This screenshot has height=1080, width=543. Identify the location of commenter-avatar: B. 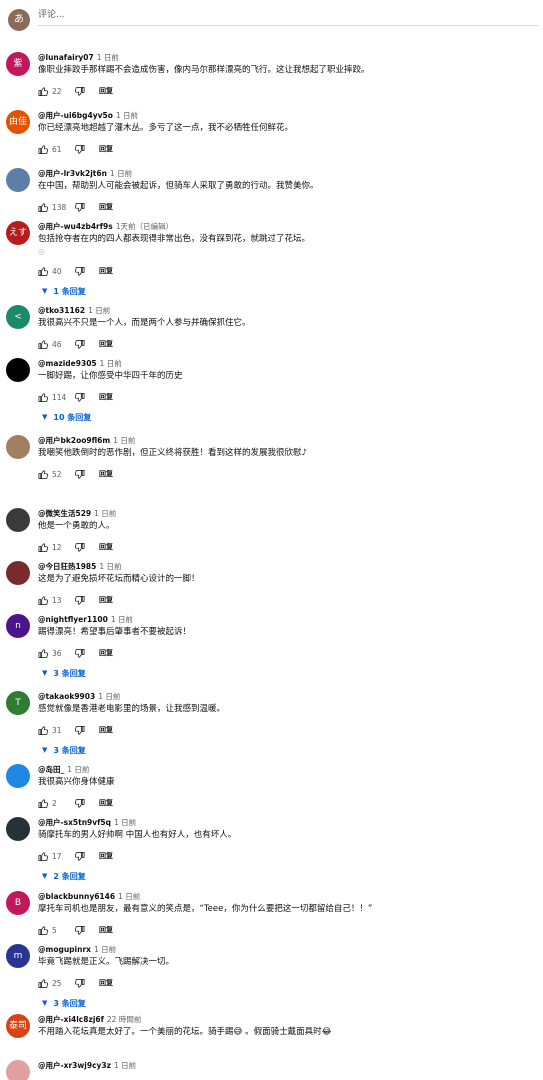
(18, 903).